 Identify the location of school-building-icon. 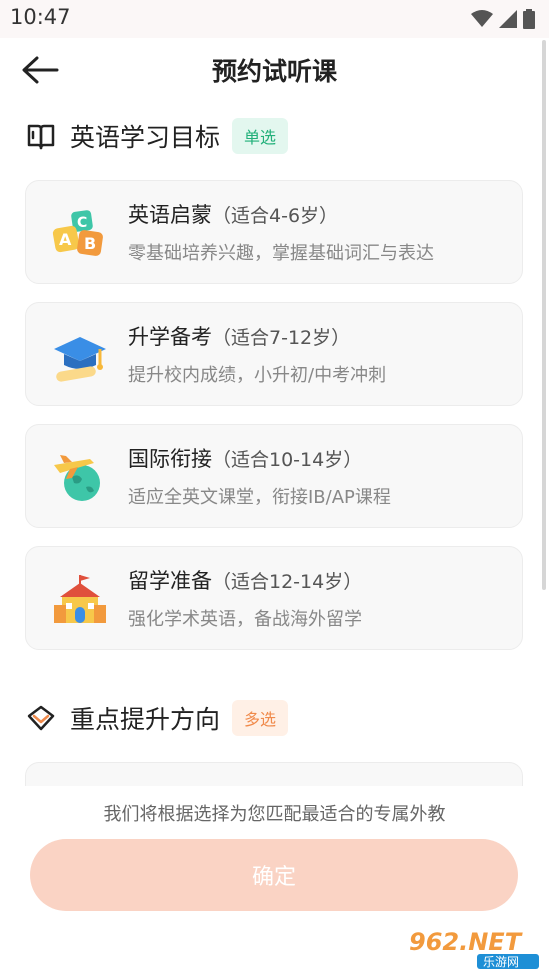
(80, 599).